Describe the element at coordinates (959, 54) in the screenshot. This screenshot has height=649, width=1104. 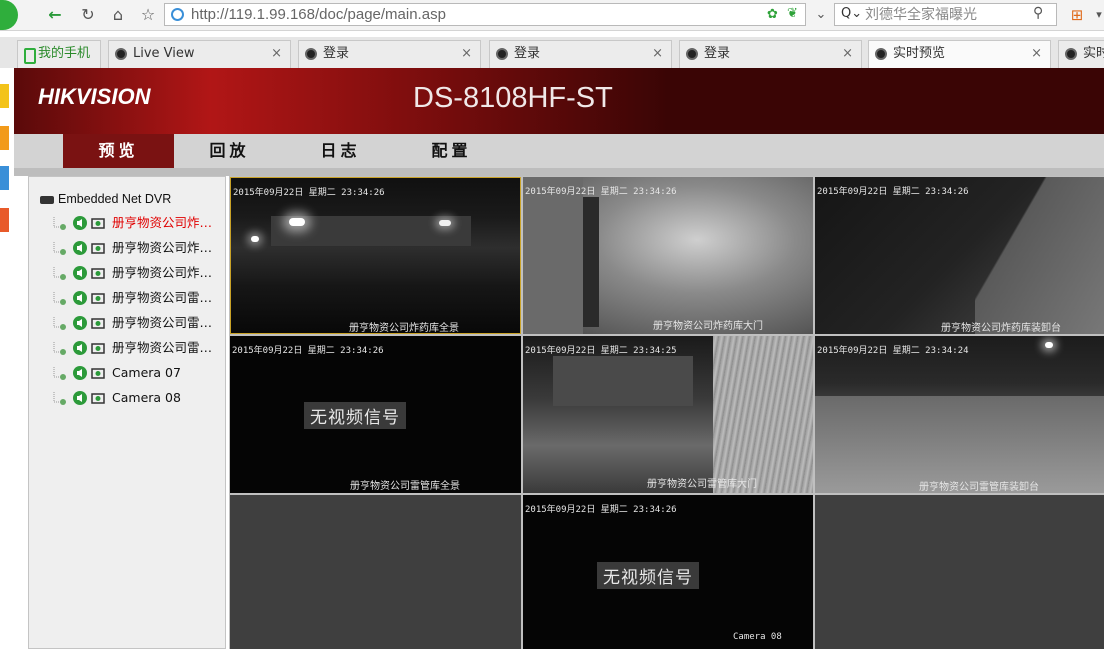
I see `tab-live-preview: 实时预览 ×` at that location.